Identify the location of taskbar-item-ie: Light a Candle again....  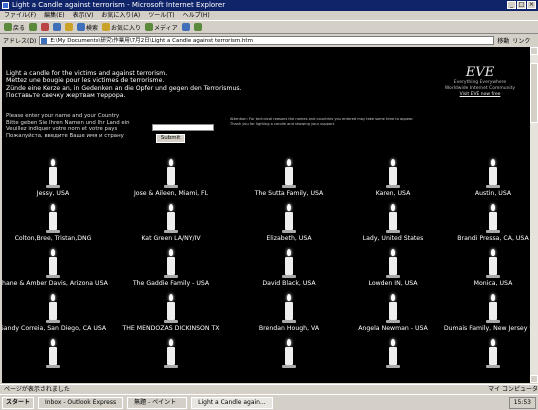
(232, 402).